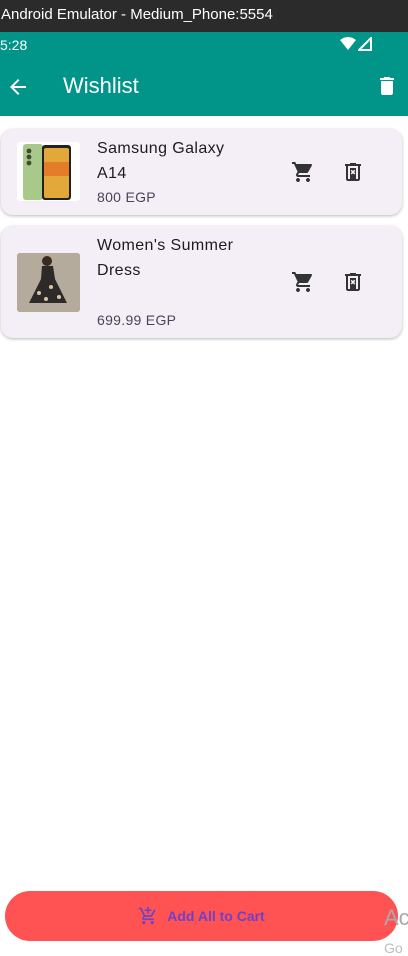  What do you see at coordinates (348, 43) in the screenshot?
I see `wifi-icon` at bounding box center [348, 43].